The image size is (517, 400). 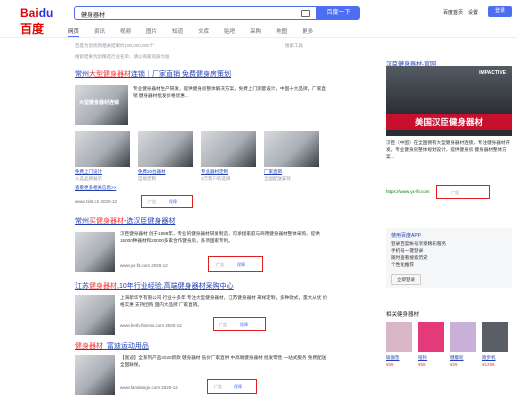 What do you see at coordinates (273, 172) in the screenshot?
I see `thumb-4-label: 厂家直销` at bounding box center [273, 172].